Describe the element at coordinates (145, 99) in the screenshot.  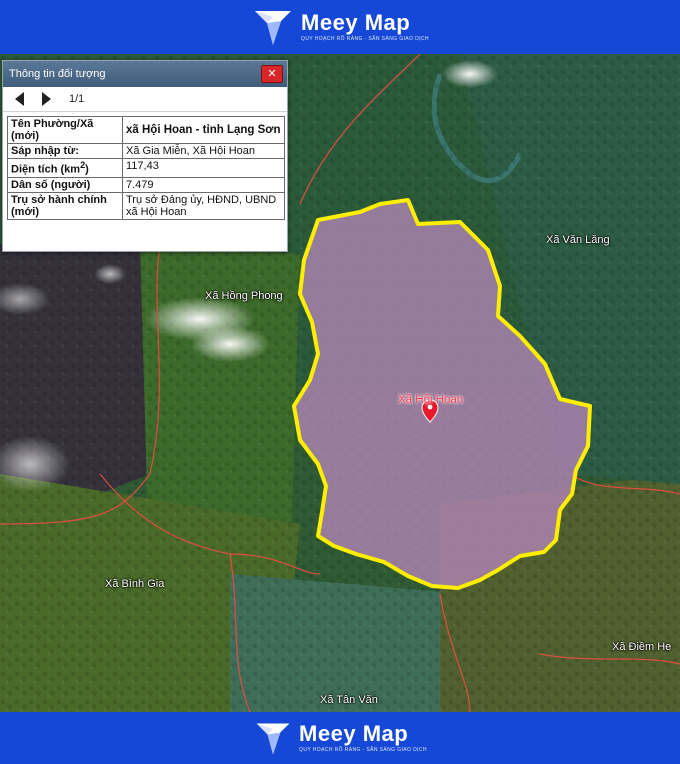
I see `pager: 1/1` at that location.